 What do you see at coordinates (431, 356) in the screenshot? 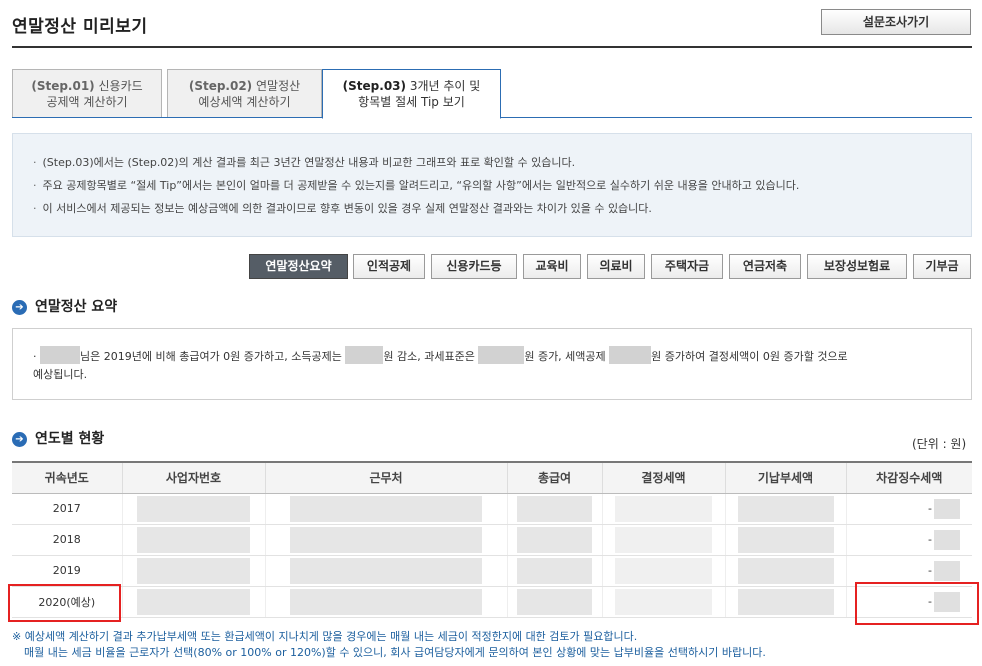
I see `summary-text-2: 원 감소, 과세표준은` at bounding box center [431, 356].